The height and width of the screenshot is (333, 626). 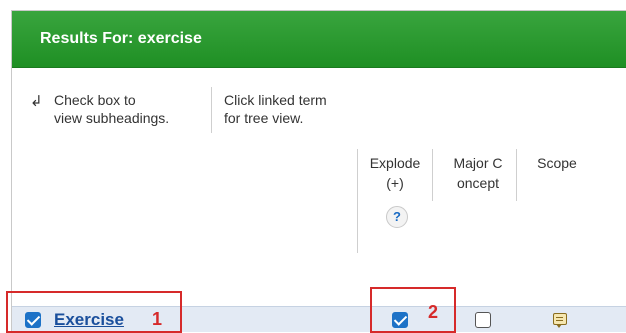 What do you see at coordinates (95, 100) in the screenshot?
I see `checkbox-instruction-line1: Check box to` at bounding box center [95, 100].